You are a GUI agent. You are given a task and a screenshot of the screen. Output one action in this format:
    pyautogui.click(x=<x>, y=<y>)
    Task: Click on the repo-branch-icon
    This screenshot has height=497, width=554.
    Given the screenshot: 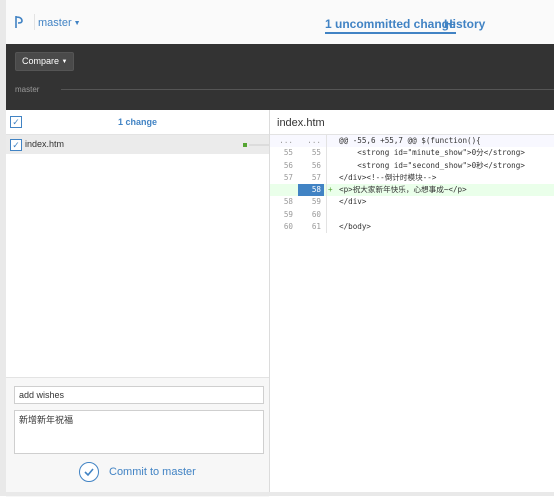 What is the action you would take?
    pyautogui.click(x=19, y=22)
    